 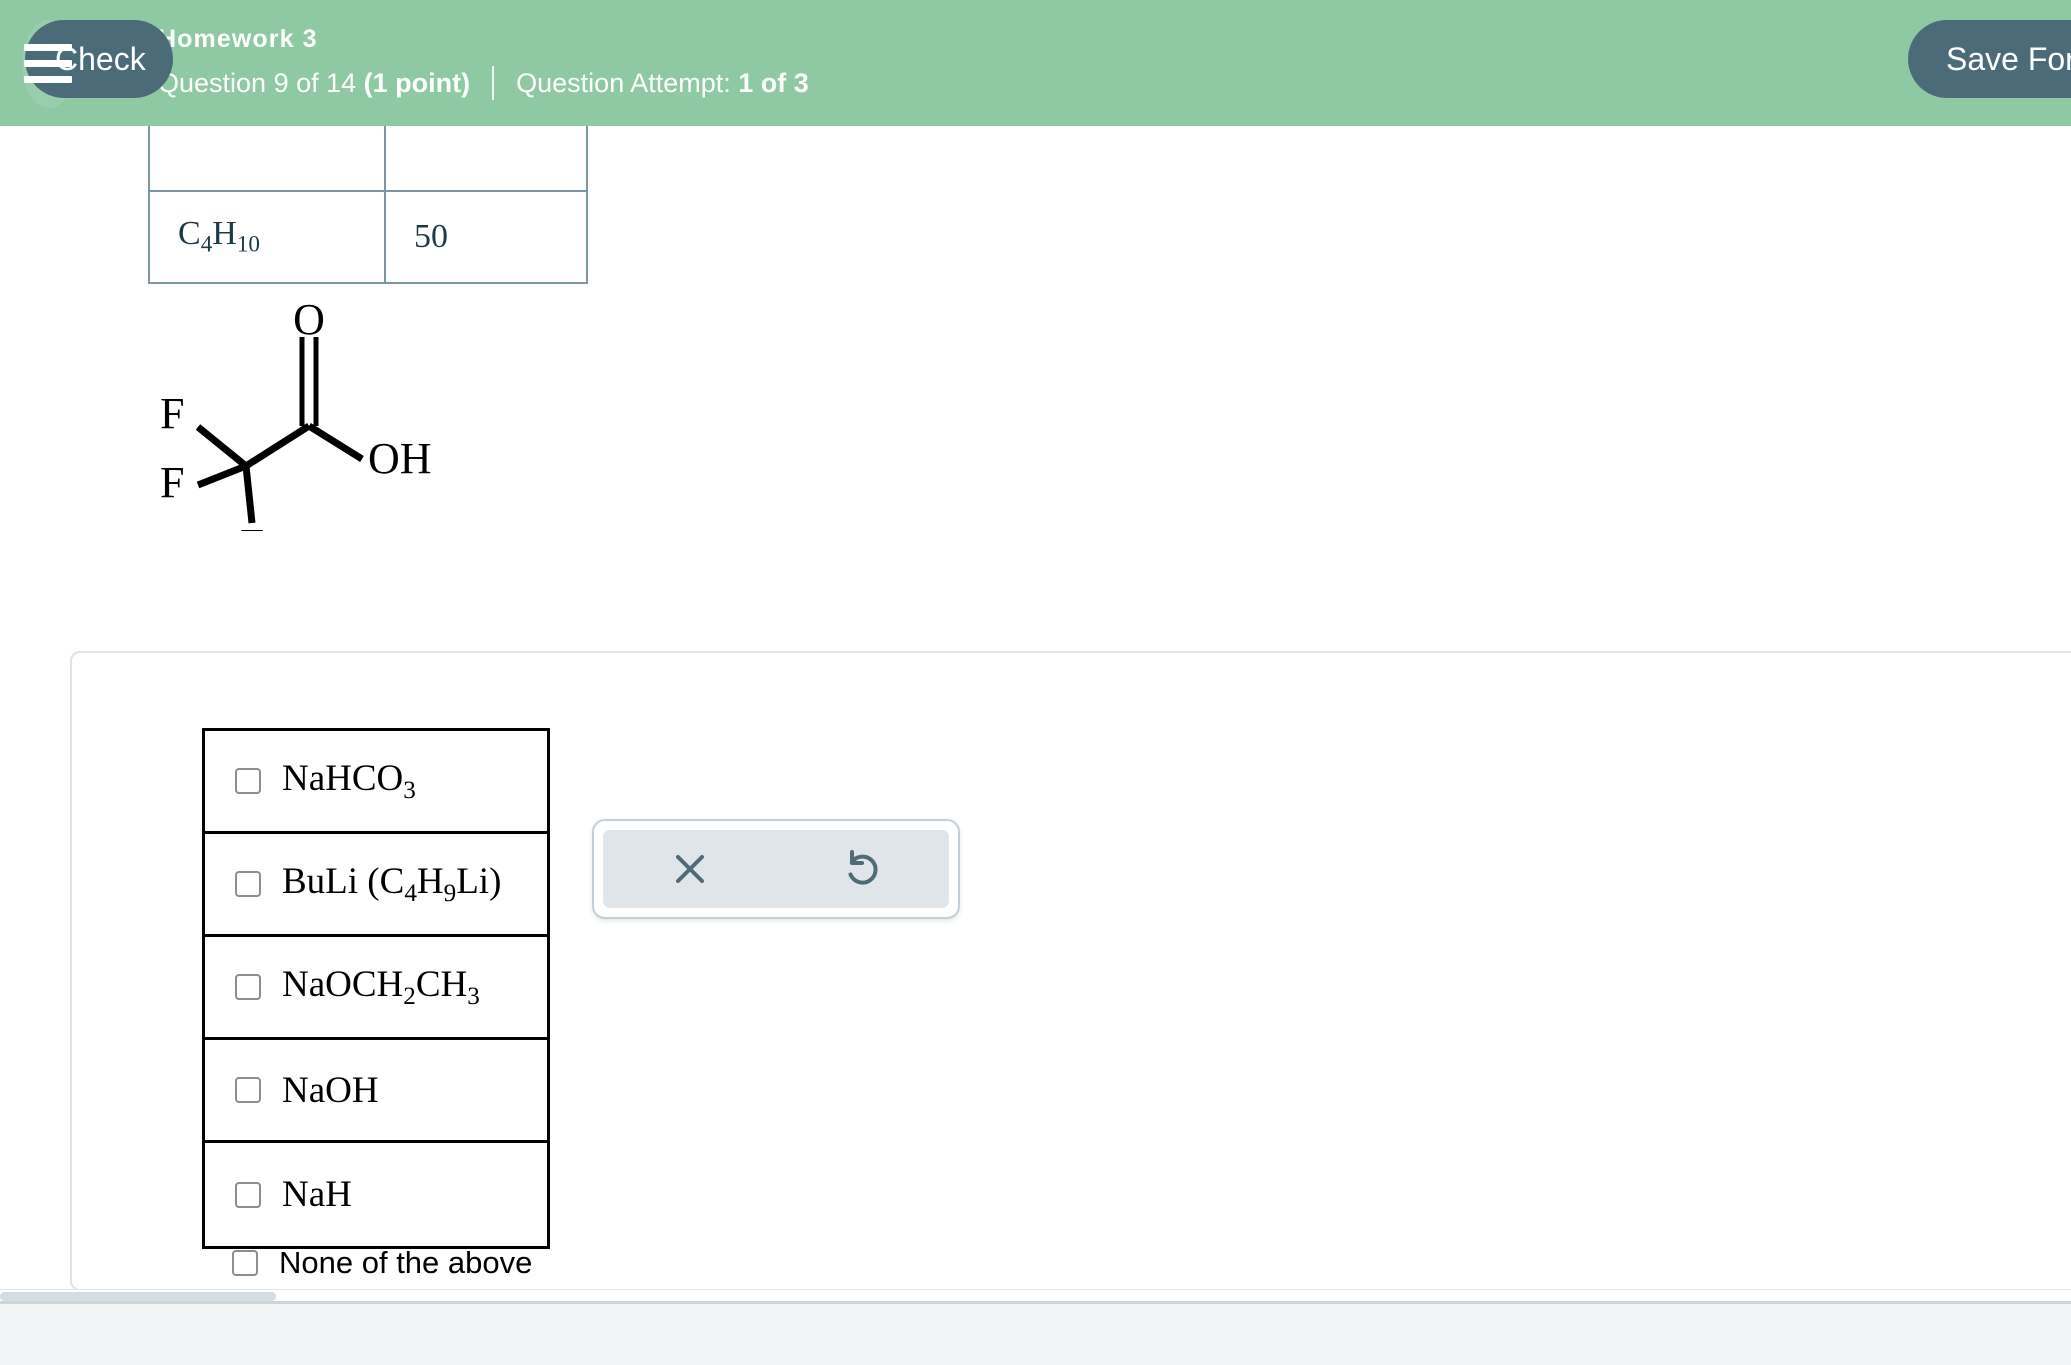 What do you see at coordinates (224, 234) in the screenshot?
I see `formula-h: H` at bounding box center [224, 234].